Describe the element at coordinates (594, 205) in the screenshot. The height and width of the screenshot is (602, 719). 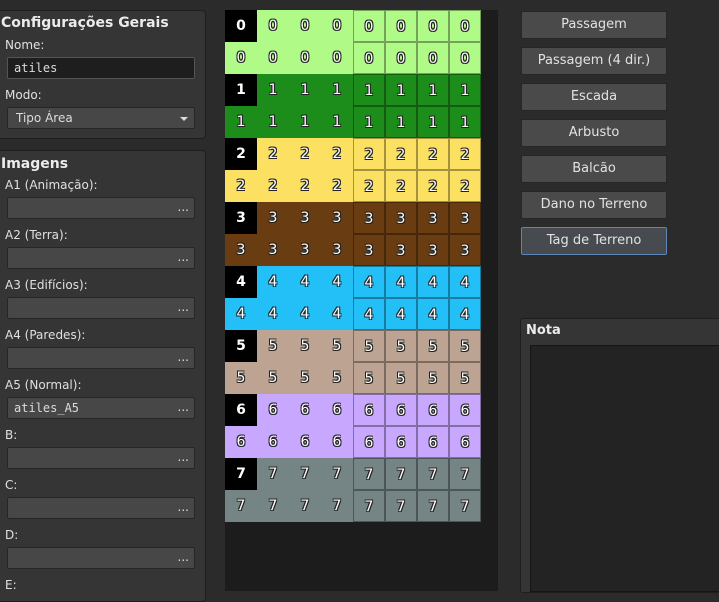
I see `terrain-option-button: Dano no Terreno` at that location.